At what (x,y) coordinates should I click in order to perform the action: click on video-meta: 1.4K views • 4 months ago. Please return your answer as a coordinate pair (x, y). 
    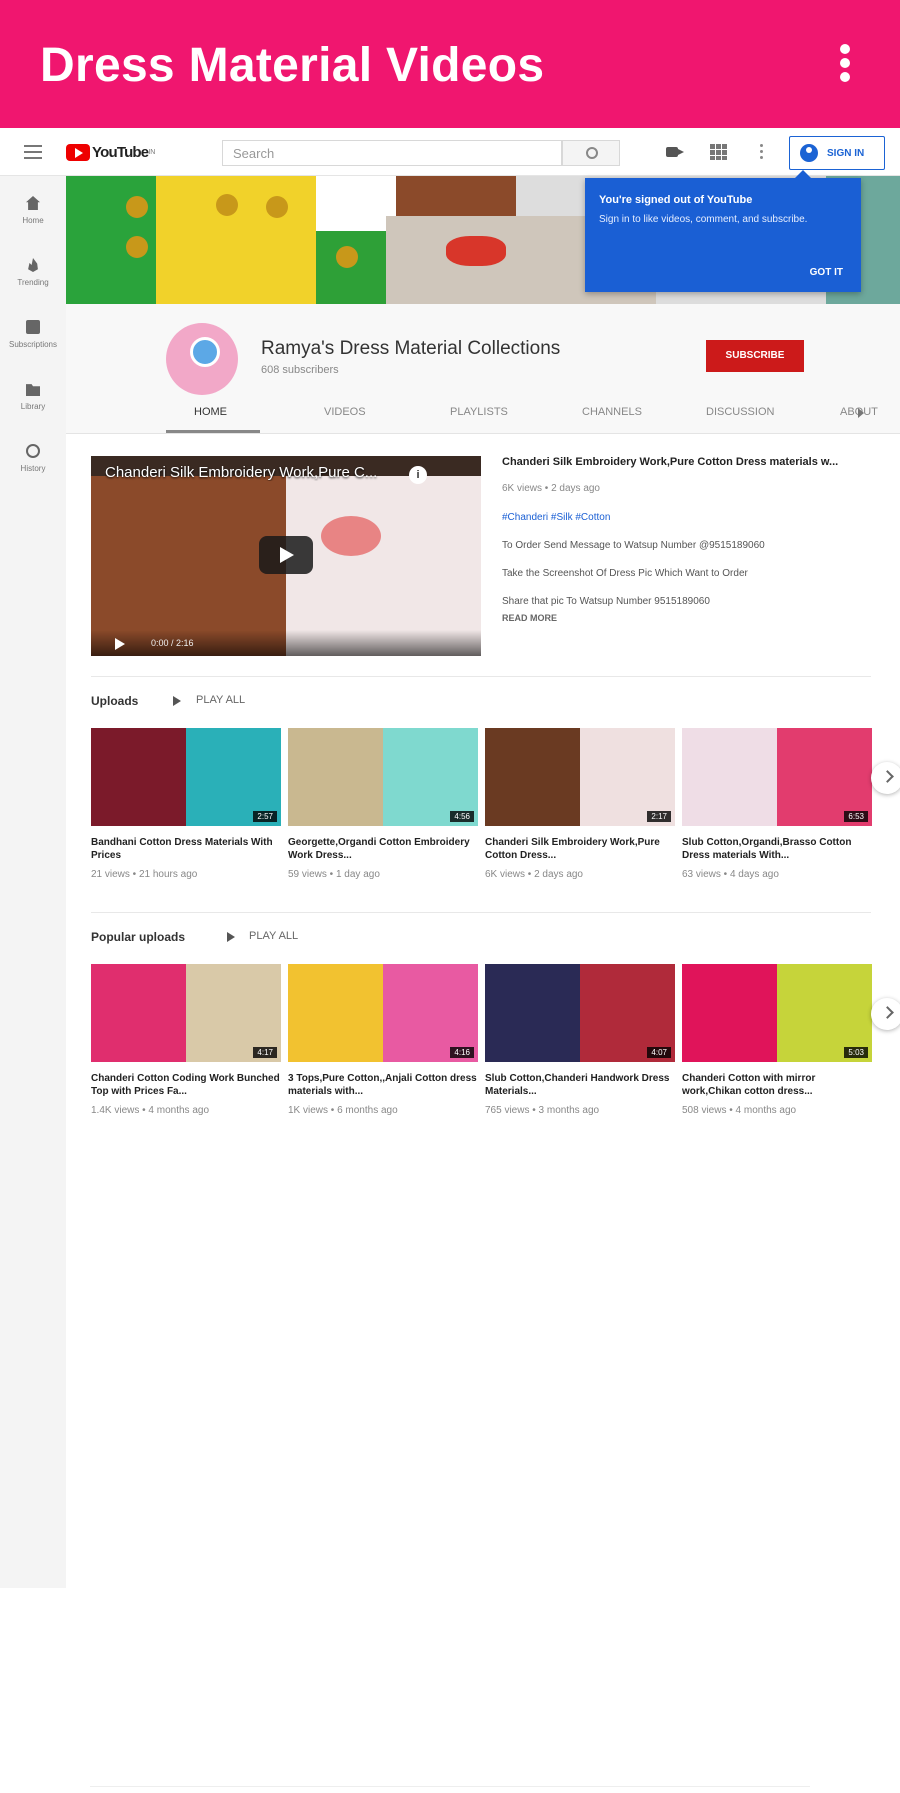
    Looking at the image, I should click on (150, 1110).